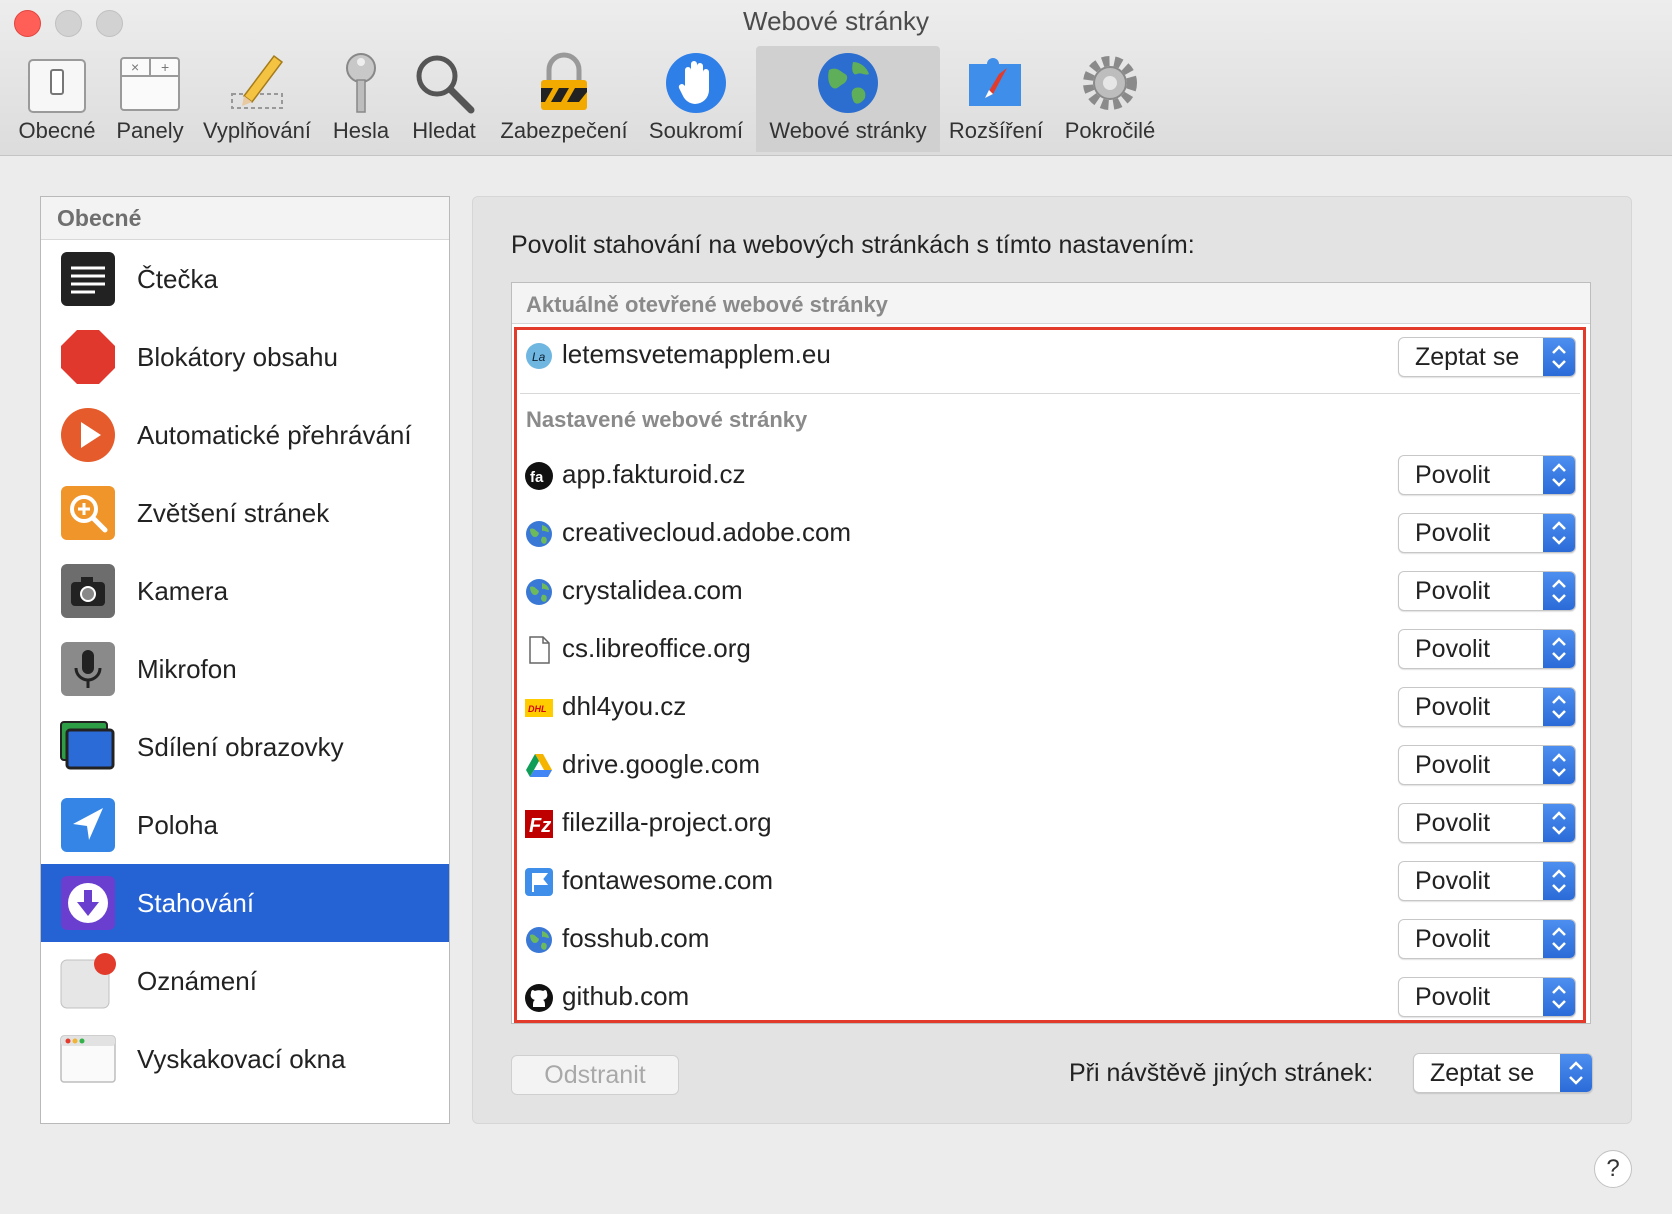 Image resolution: width=1672 pixels, height=1214 pixels. I want to click on remove-button: Odstranit, so click(595, 1075).